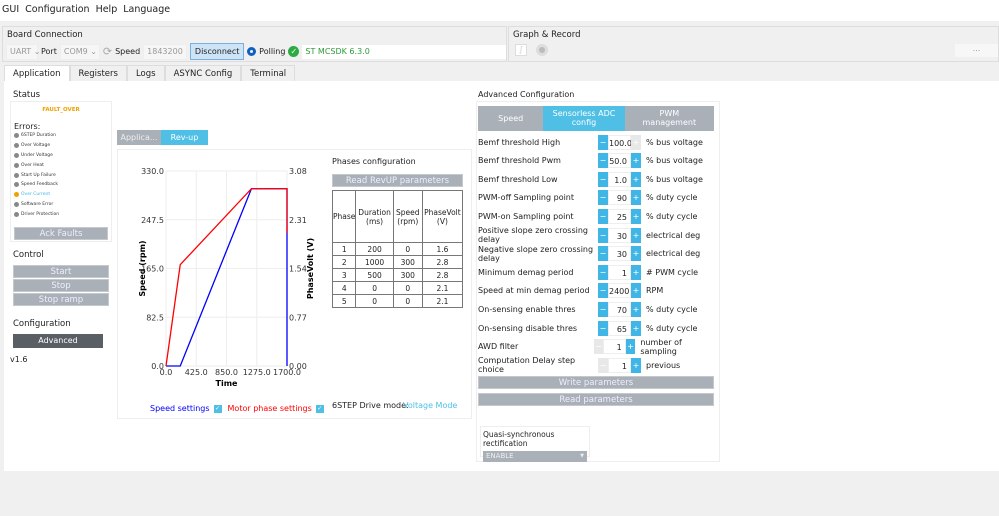 This screenshot has width=999, height=516. Describe the element at coordinates (619, 198) in the screenshot. I see `param-input: 90` at that location.